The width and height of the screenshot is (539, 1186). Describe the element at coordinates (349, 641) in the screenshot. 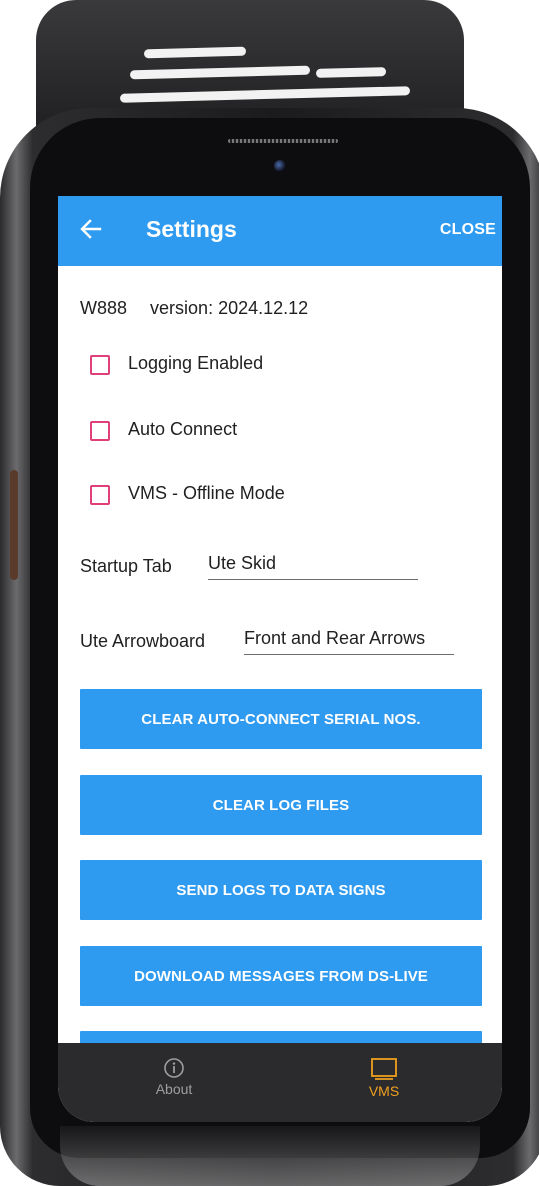

I see `ute-arrowboard-dropdown: Front and Rear Arrows` at that location.